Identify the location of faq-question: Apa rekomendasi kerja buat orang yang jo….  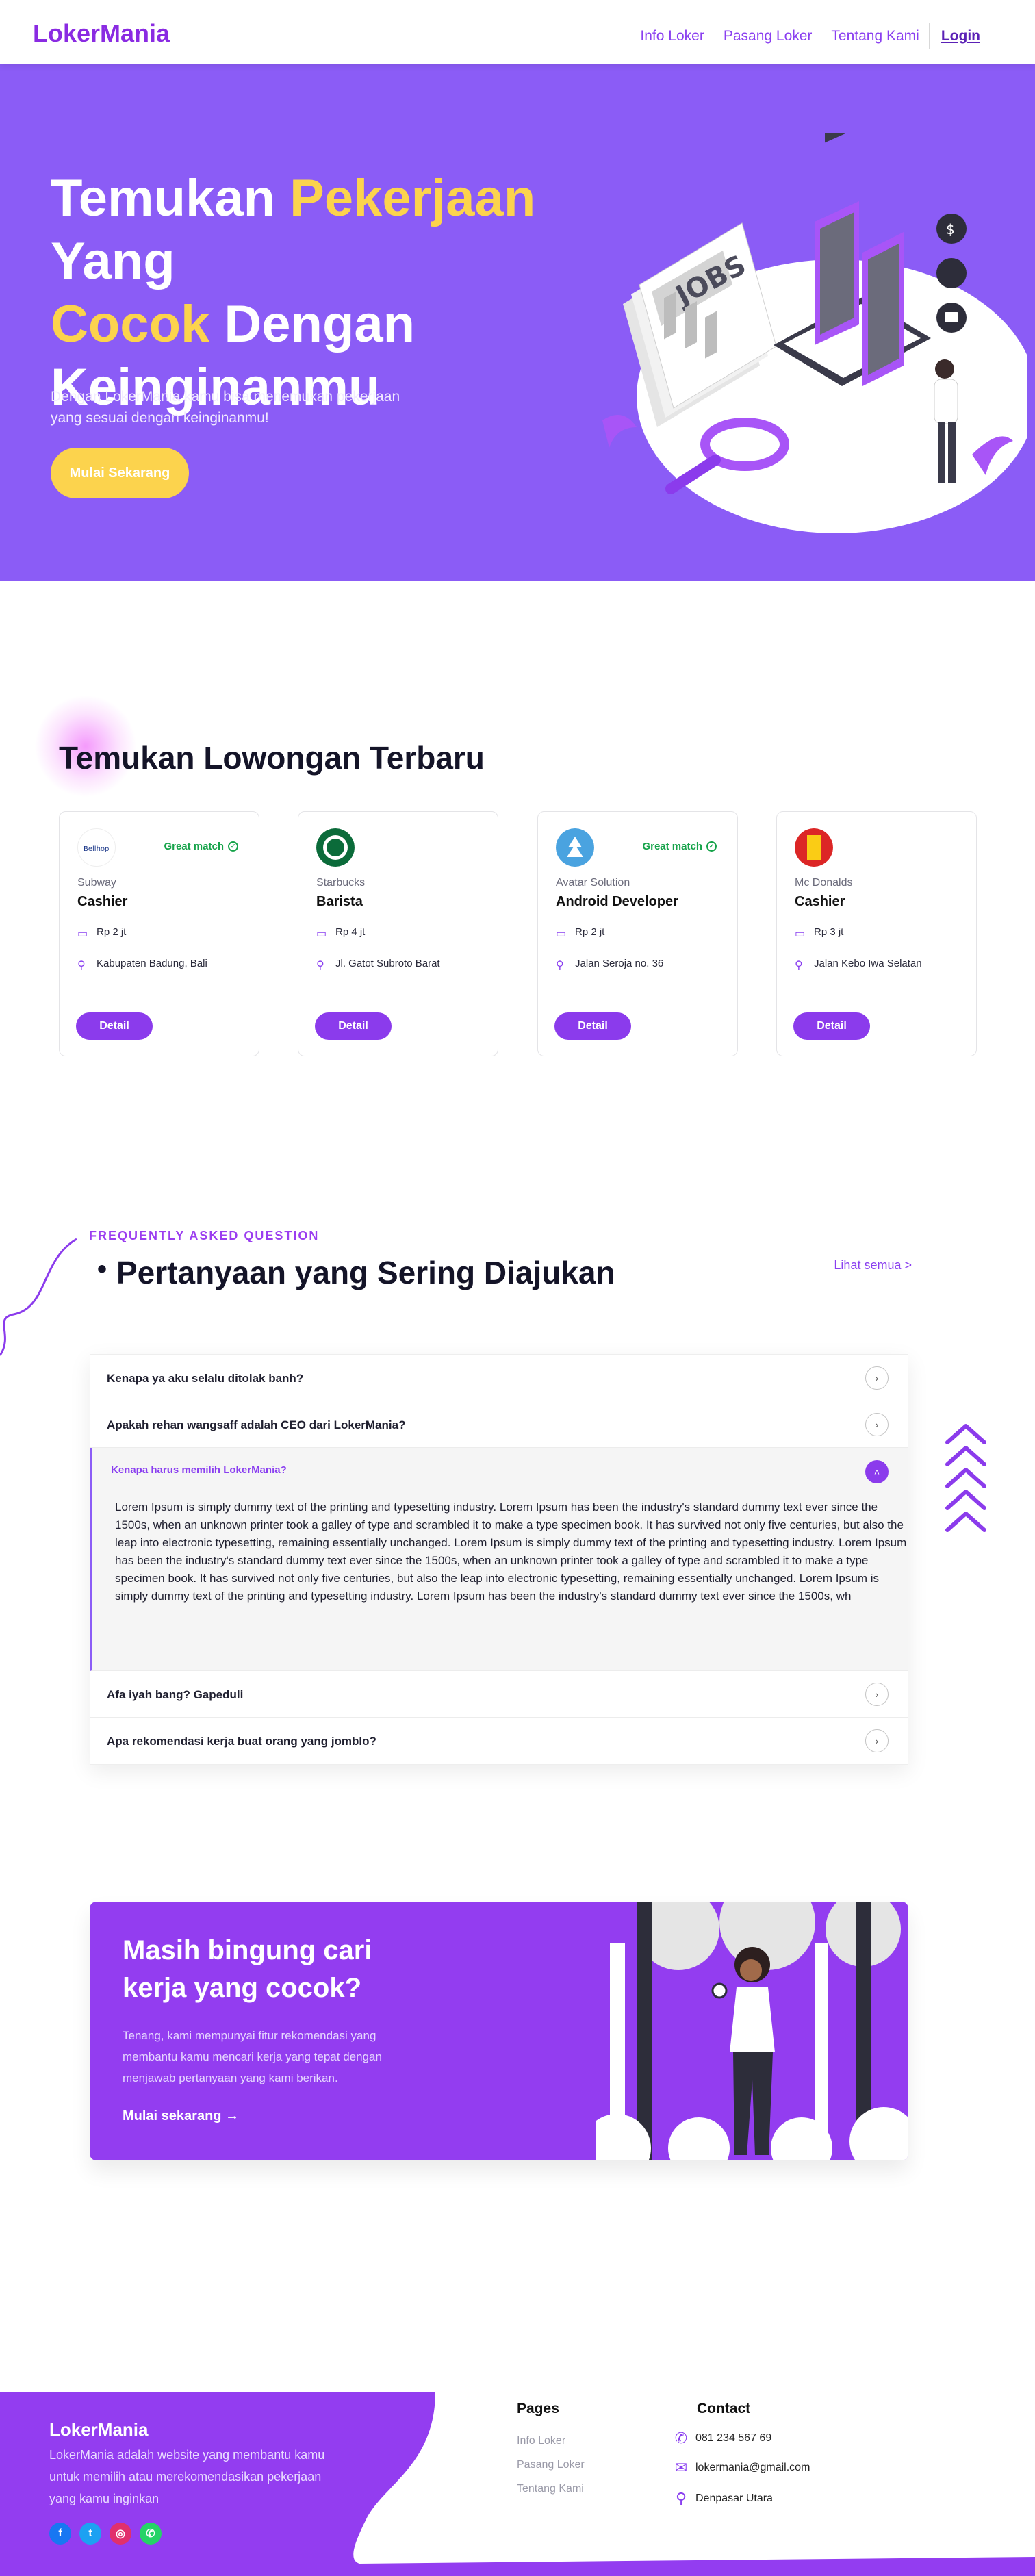
(241, 1741).